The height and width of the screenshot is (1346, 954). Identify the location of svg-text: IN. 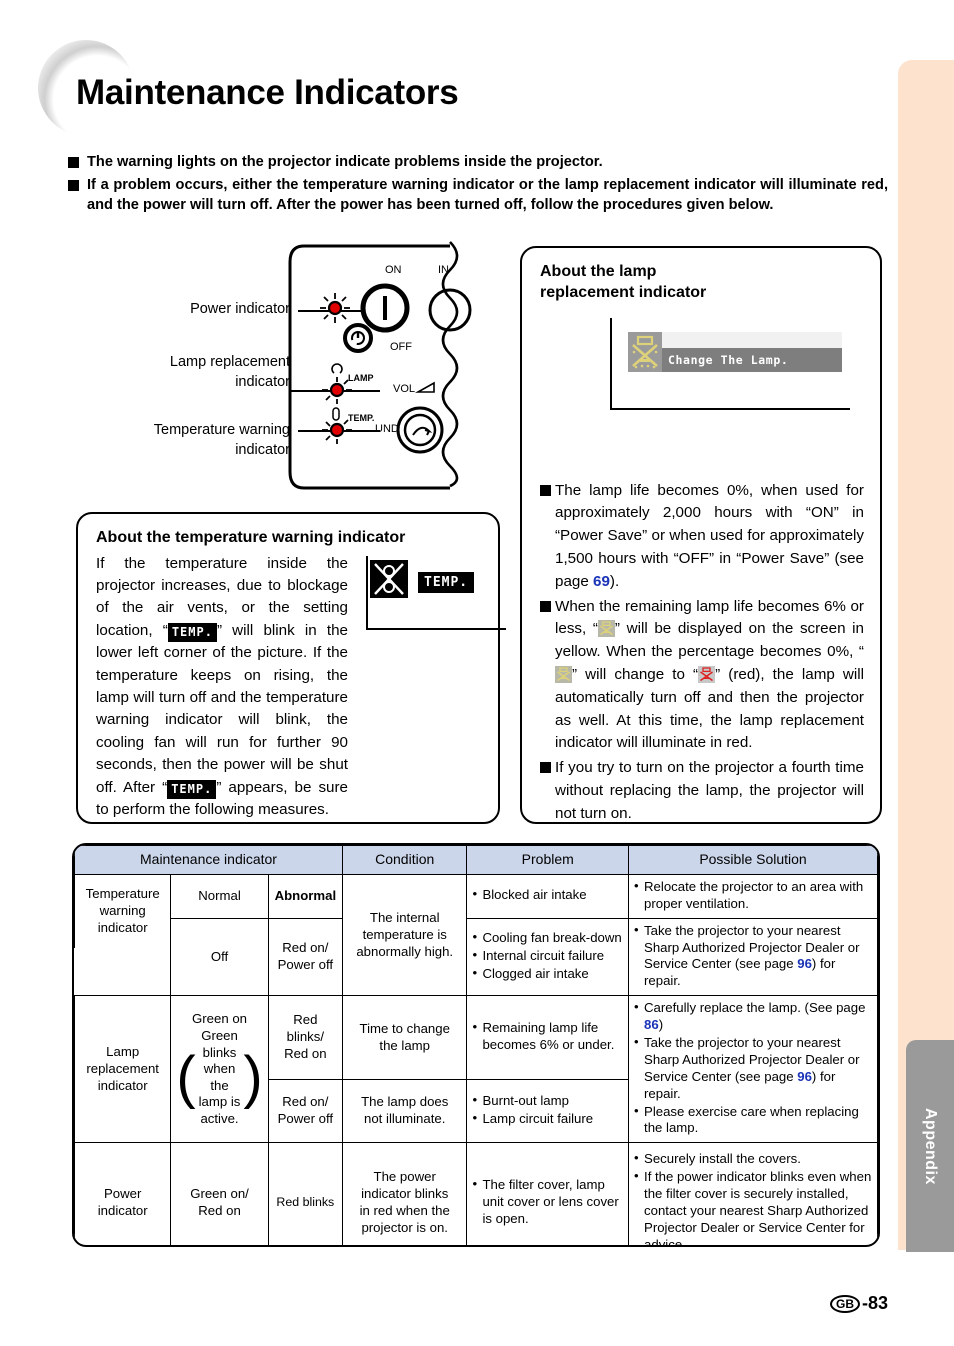
(443, 270).